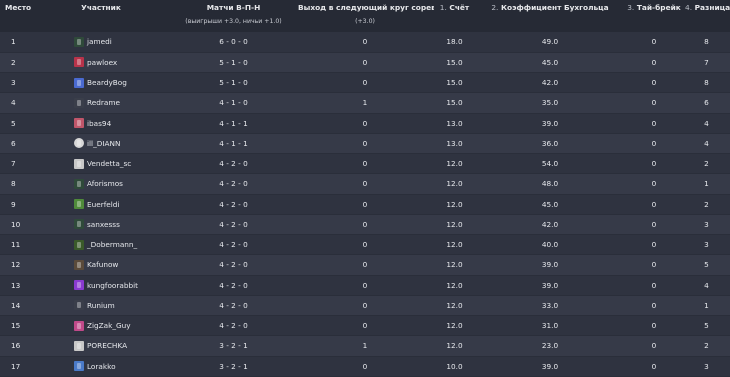 This screenshot has width=730, height=377. Describe the element at coordinates (103, 224) in the screenshot. I see `player-name: sanxesss` at that location.